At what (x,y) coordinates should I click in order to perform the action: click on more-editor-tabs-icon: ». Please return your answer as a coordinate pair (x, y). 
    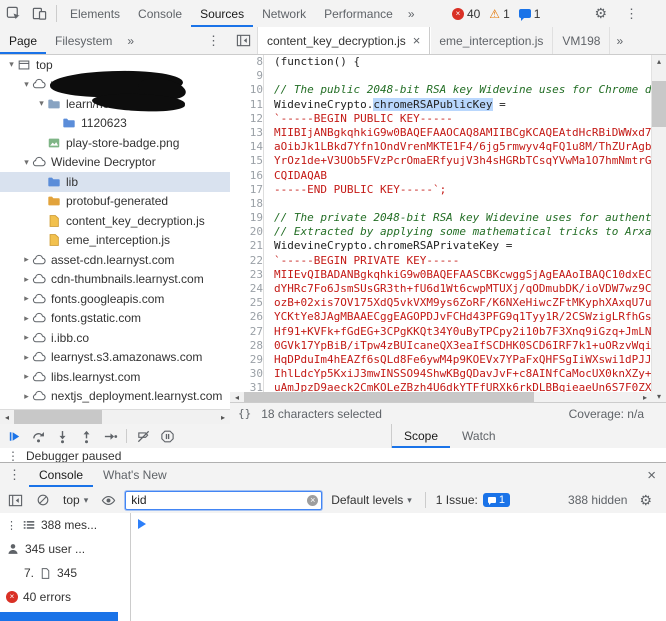
    Looking at the image, I should click on (619, 40).